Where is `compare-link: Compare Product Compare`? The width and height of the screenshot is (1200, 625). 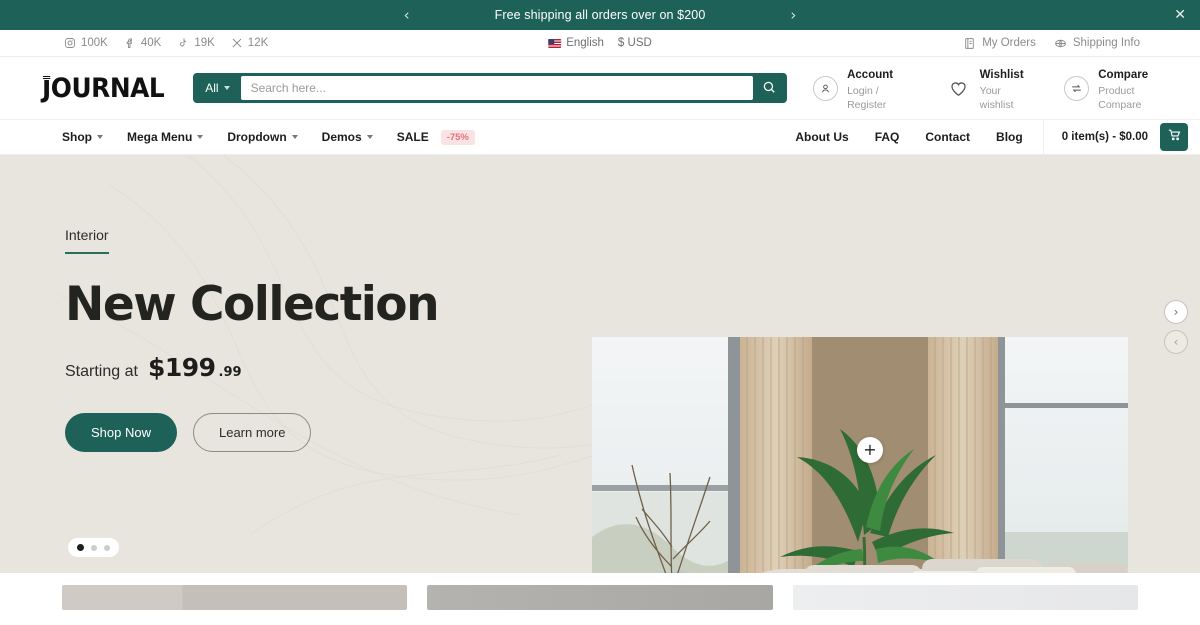 compare-link: Compare Product Compare is located at coordinates (1121, 87).